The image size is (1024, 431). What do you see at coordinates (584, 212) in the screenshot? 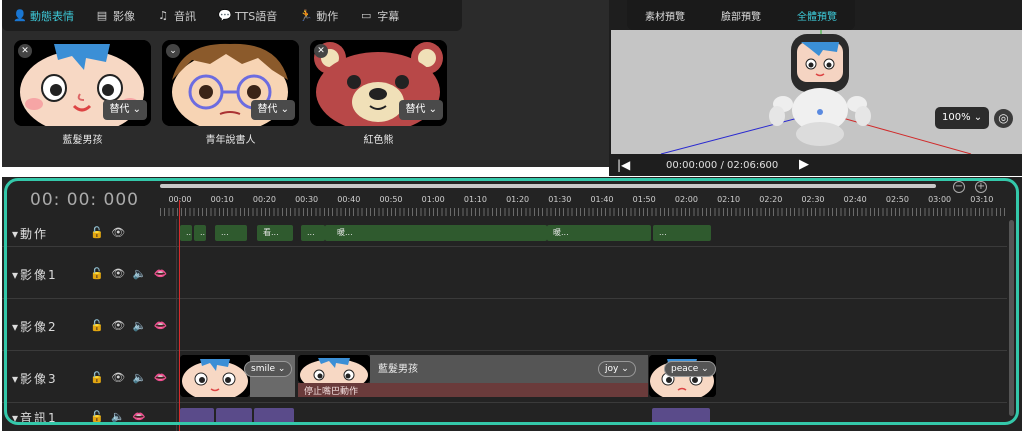
I see `ruler-ticks` at bounding box center [584, 212].